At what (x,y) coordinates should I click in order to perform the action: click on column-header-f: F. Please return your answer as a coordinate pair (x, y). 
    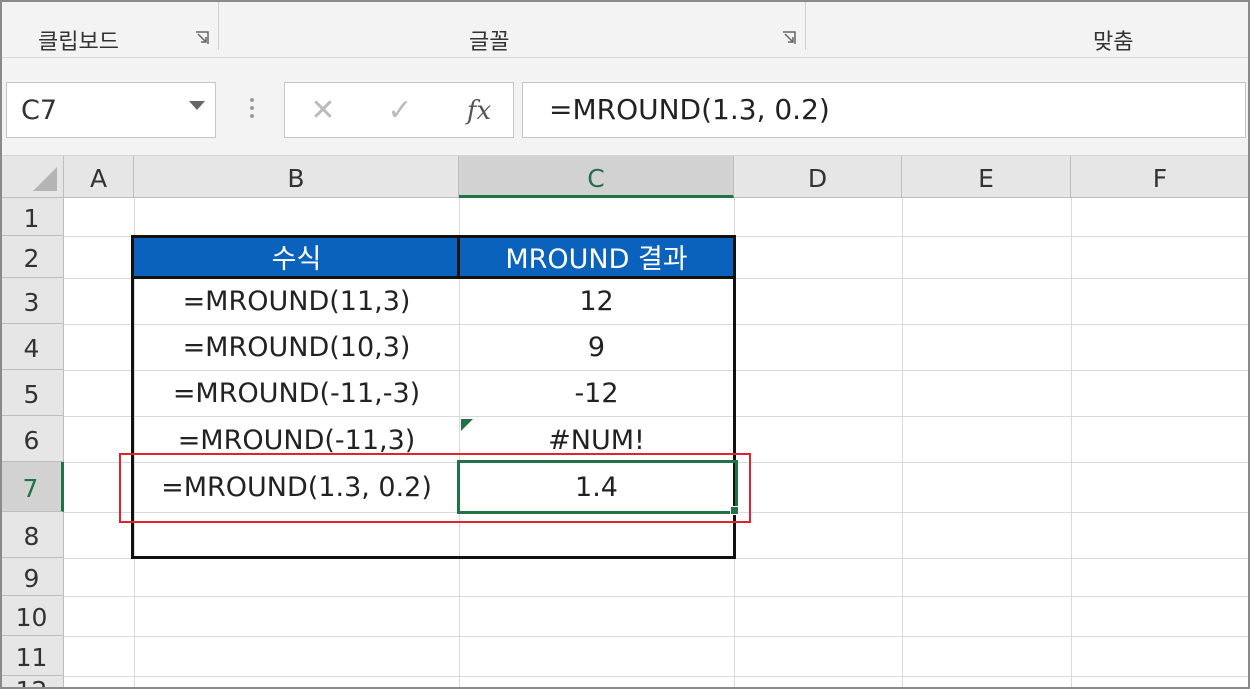
    Looking at the image, I should click on (1160, 177).